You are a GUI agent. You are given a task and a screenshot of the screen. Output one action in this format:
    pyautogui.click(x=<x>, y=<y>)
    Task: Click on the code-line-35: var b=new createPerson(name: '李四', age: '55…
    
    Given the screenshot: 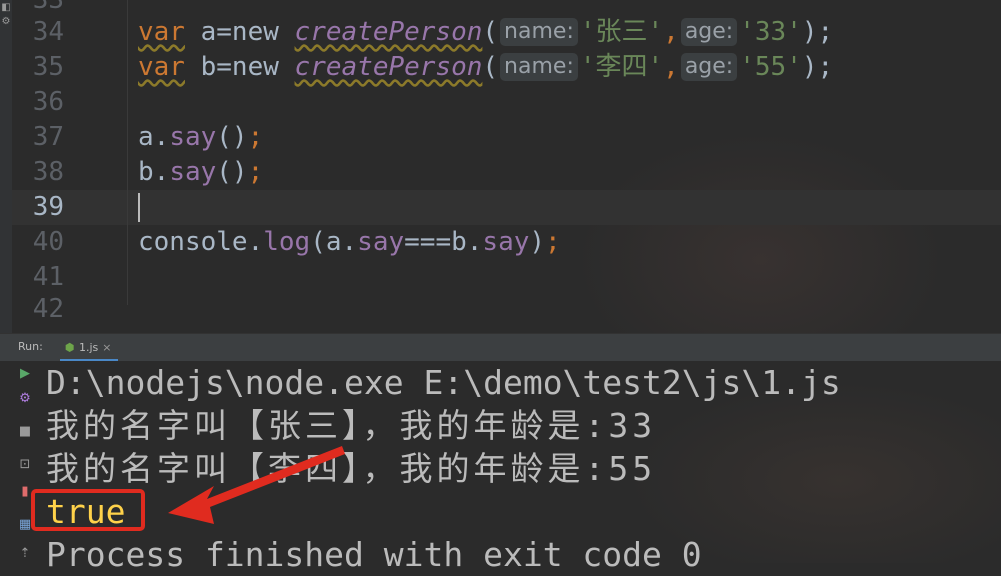 What is the action you would take?
    pyautogui.click(x=485, y=67)
    